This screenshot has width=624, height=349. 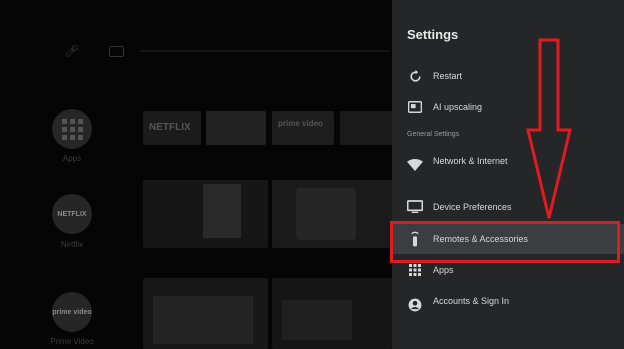 I want to click on apps-grid-icon, so click(x=72, y=129).